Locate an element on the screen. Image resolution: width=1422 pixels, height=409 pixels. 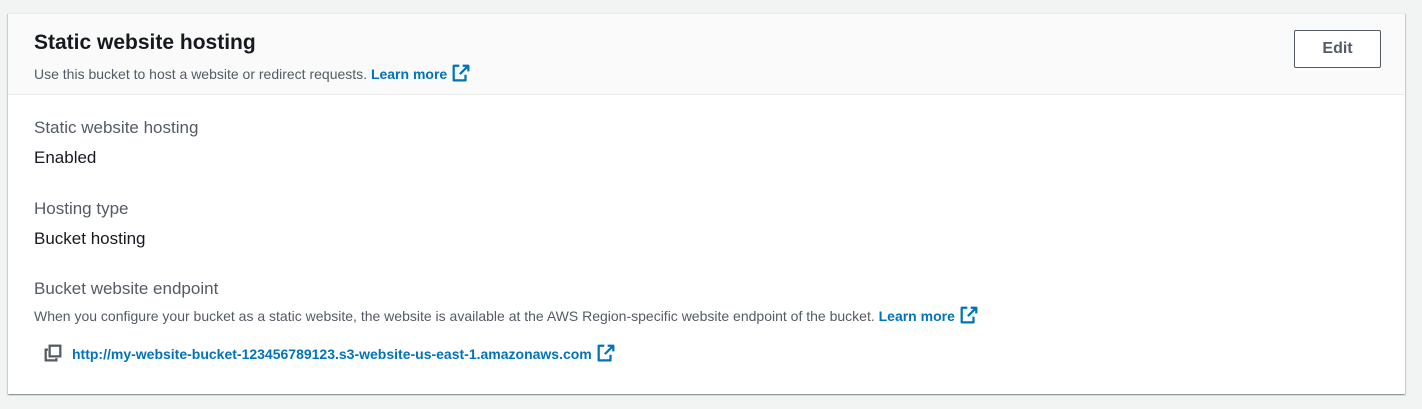
hosting-value: Enabled is located at coordinates (65, 157).